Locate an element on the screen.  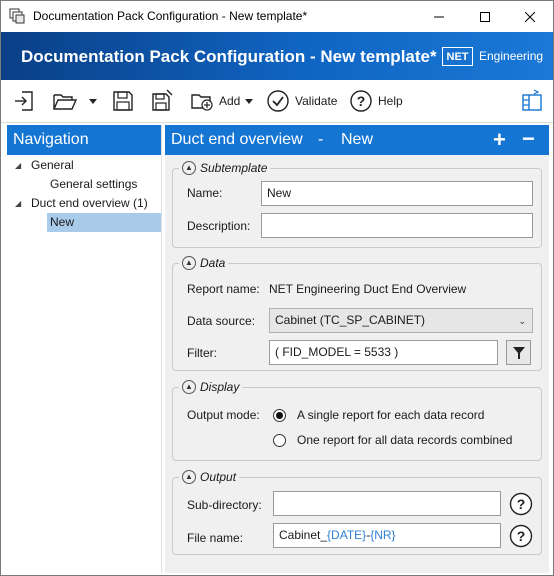
data-source-select: Cabinet (TC_SP_CABINET) ⌄ is located at coordinates (401, 320).